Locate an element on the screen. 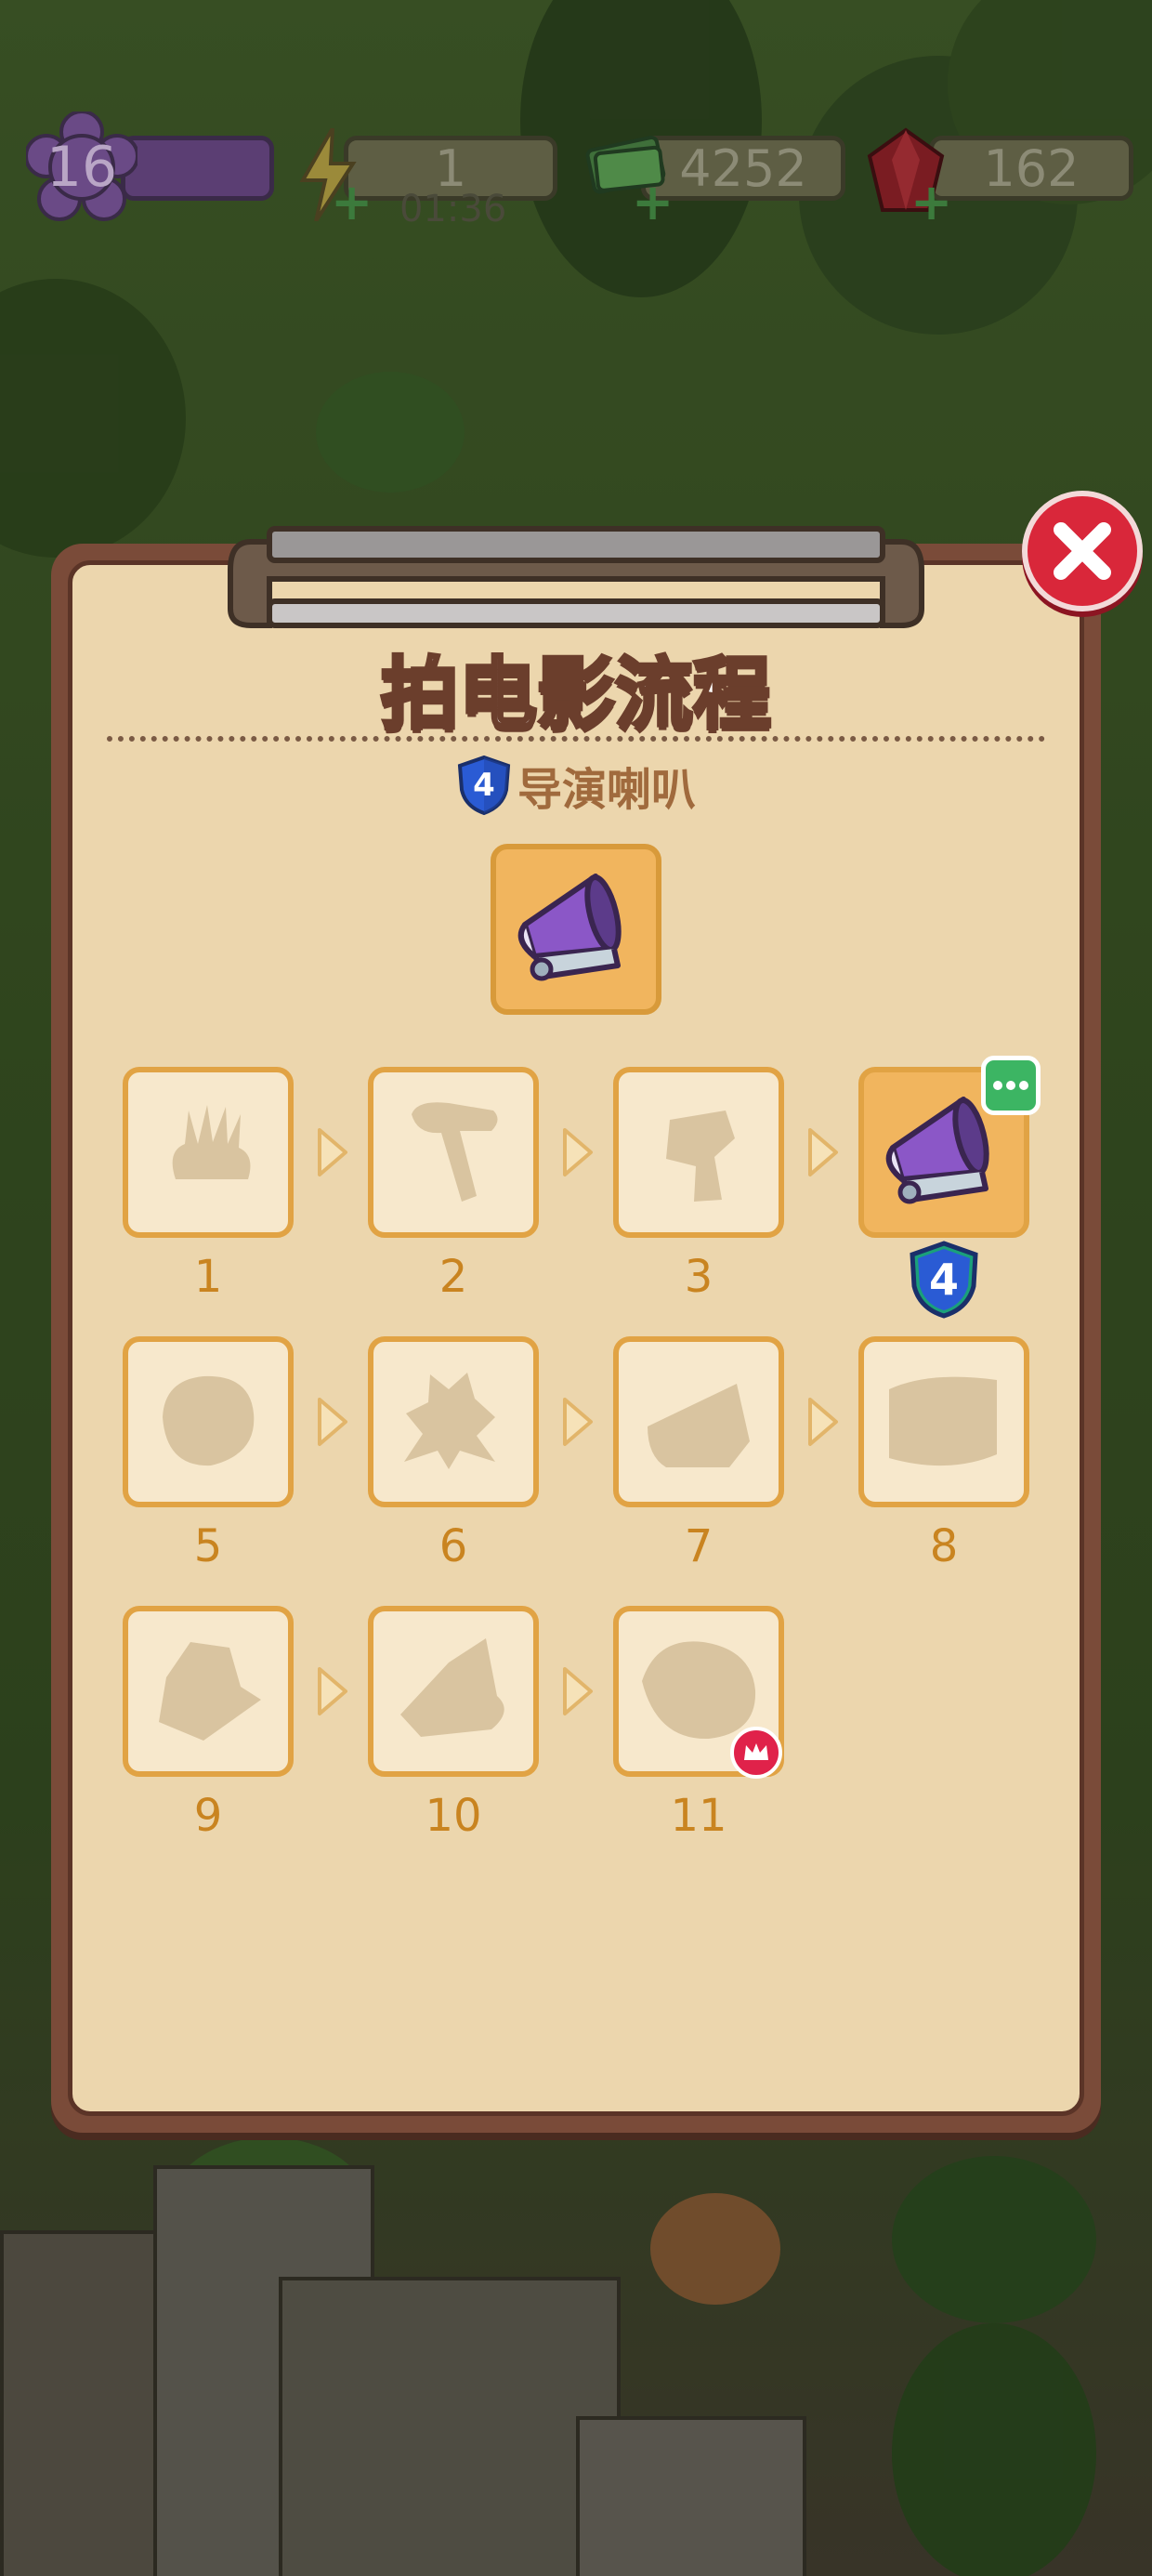 The image size is (1152, 2576). chain-slot-label: 10 is located at coordinates (453, 1816).